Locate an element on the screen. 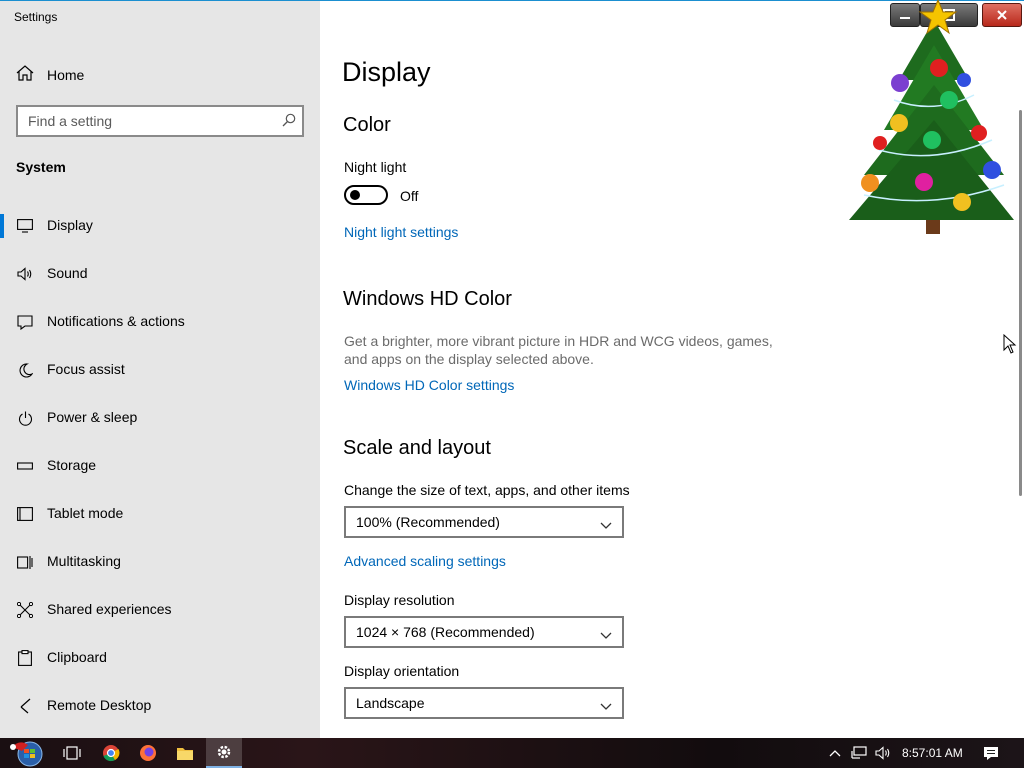 This screenshot has height=768, width=1024. search-box is located at coordinates (160, 121).